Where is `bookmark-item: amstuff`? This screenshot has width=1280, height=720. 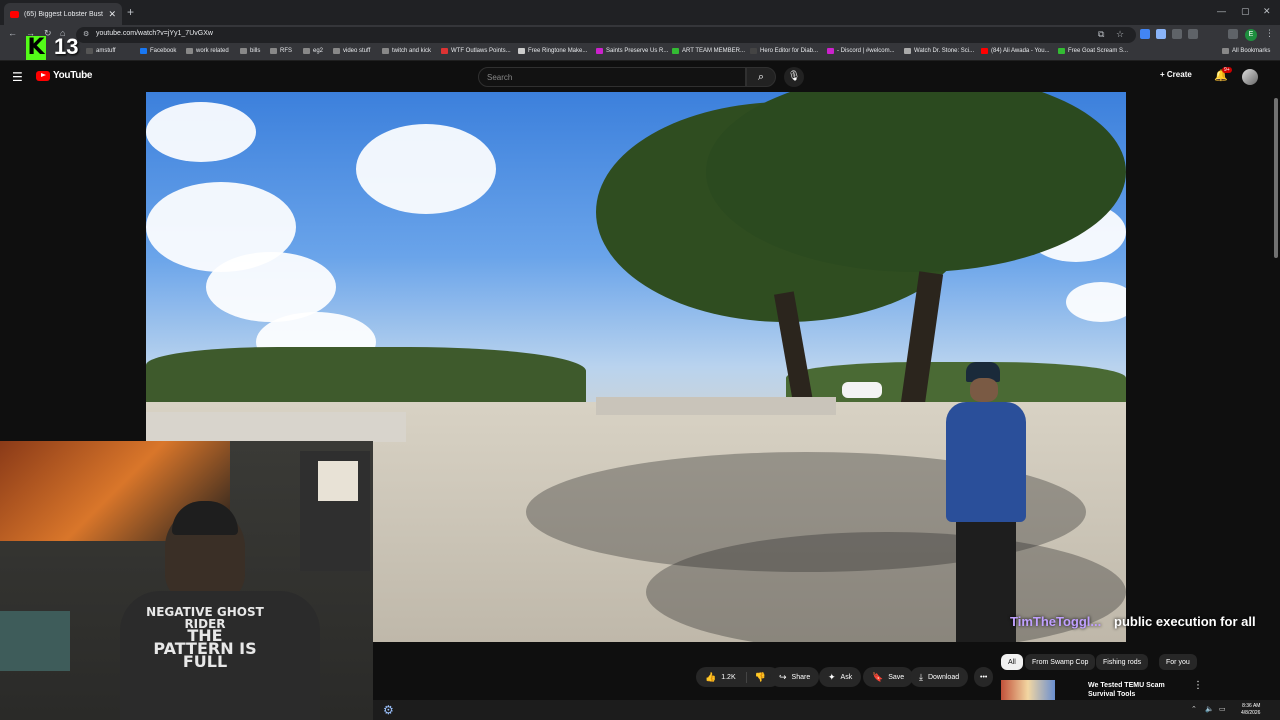
bookmark-item: amstuff is located at coordinates (101, 51).